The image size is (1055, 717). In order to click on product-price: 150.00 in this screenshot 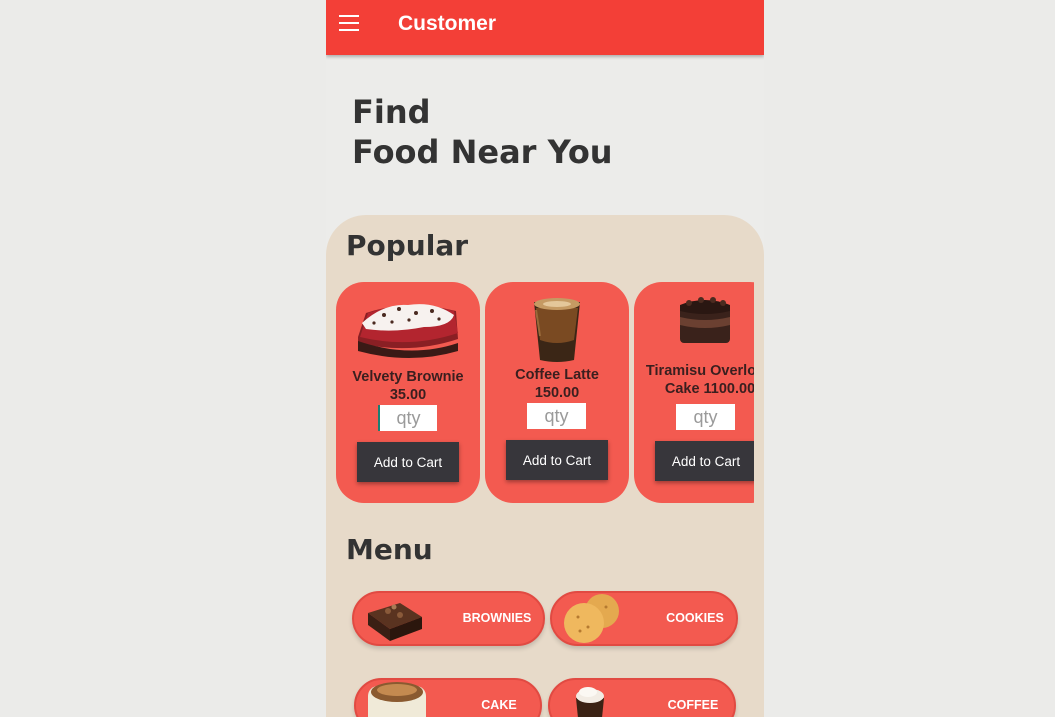, I will do `click(557, 393)`.